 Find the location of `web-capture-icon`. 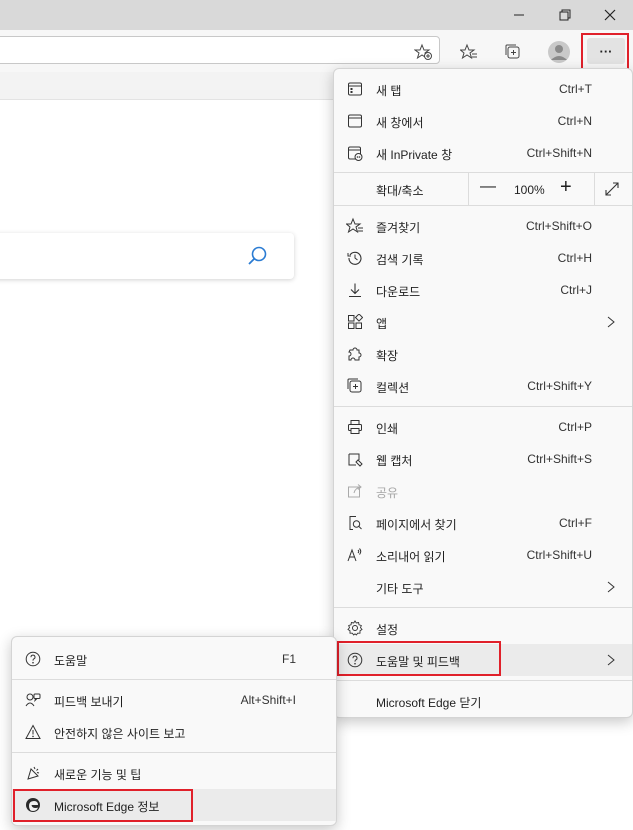

web-capture-icon is located at coordinates (355, 460).